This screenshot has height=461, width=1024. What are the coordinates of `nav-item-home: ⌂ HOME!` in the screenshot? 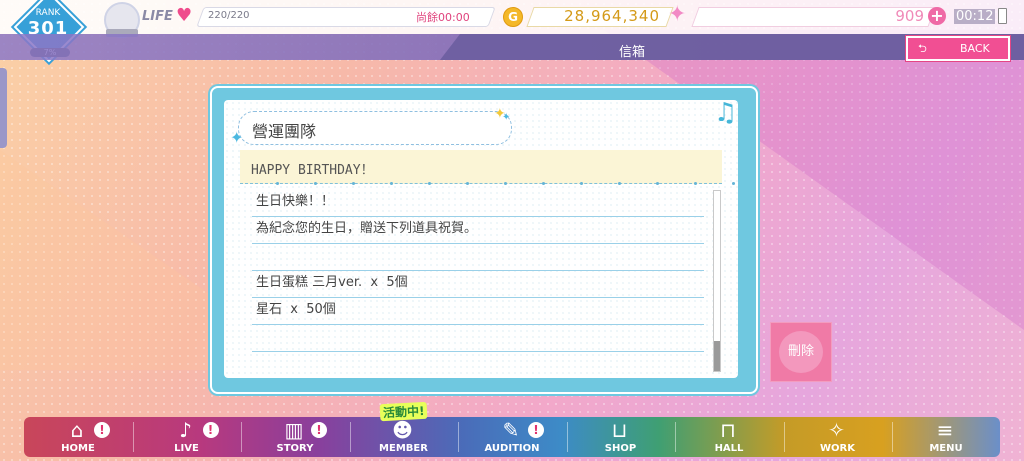 It's located at (78, 437).